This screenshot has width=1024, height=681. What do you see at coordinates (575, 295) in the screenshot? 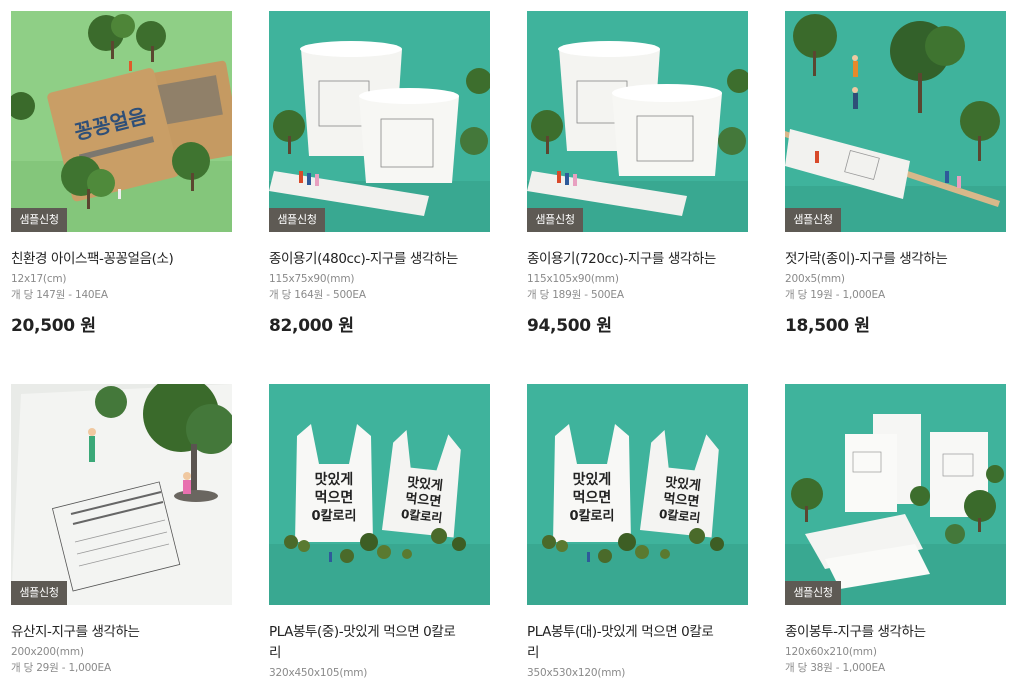
I see `product-unit-price: 개 당 189원 - 500EA` at bounding box center [575, 295].